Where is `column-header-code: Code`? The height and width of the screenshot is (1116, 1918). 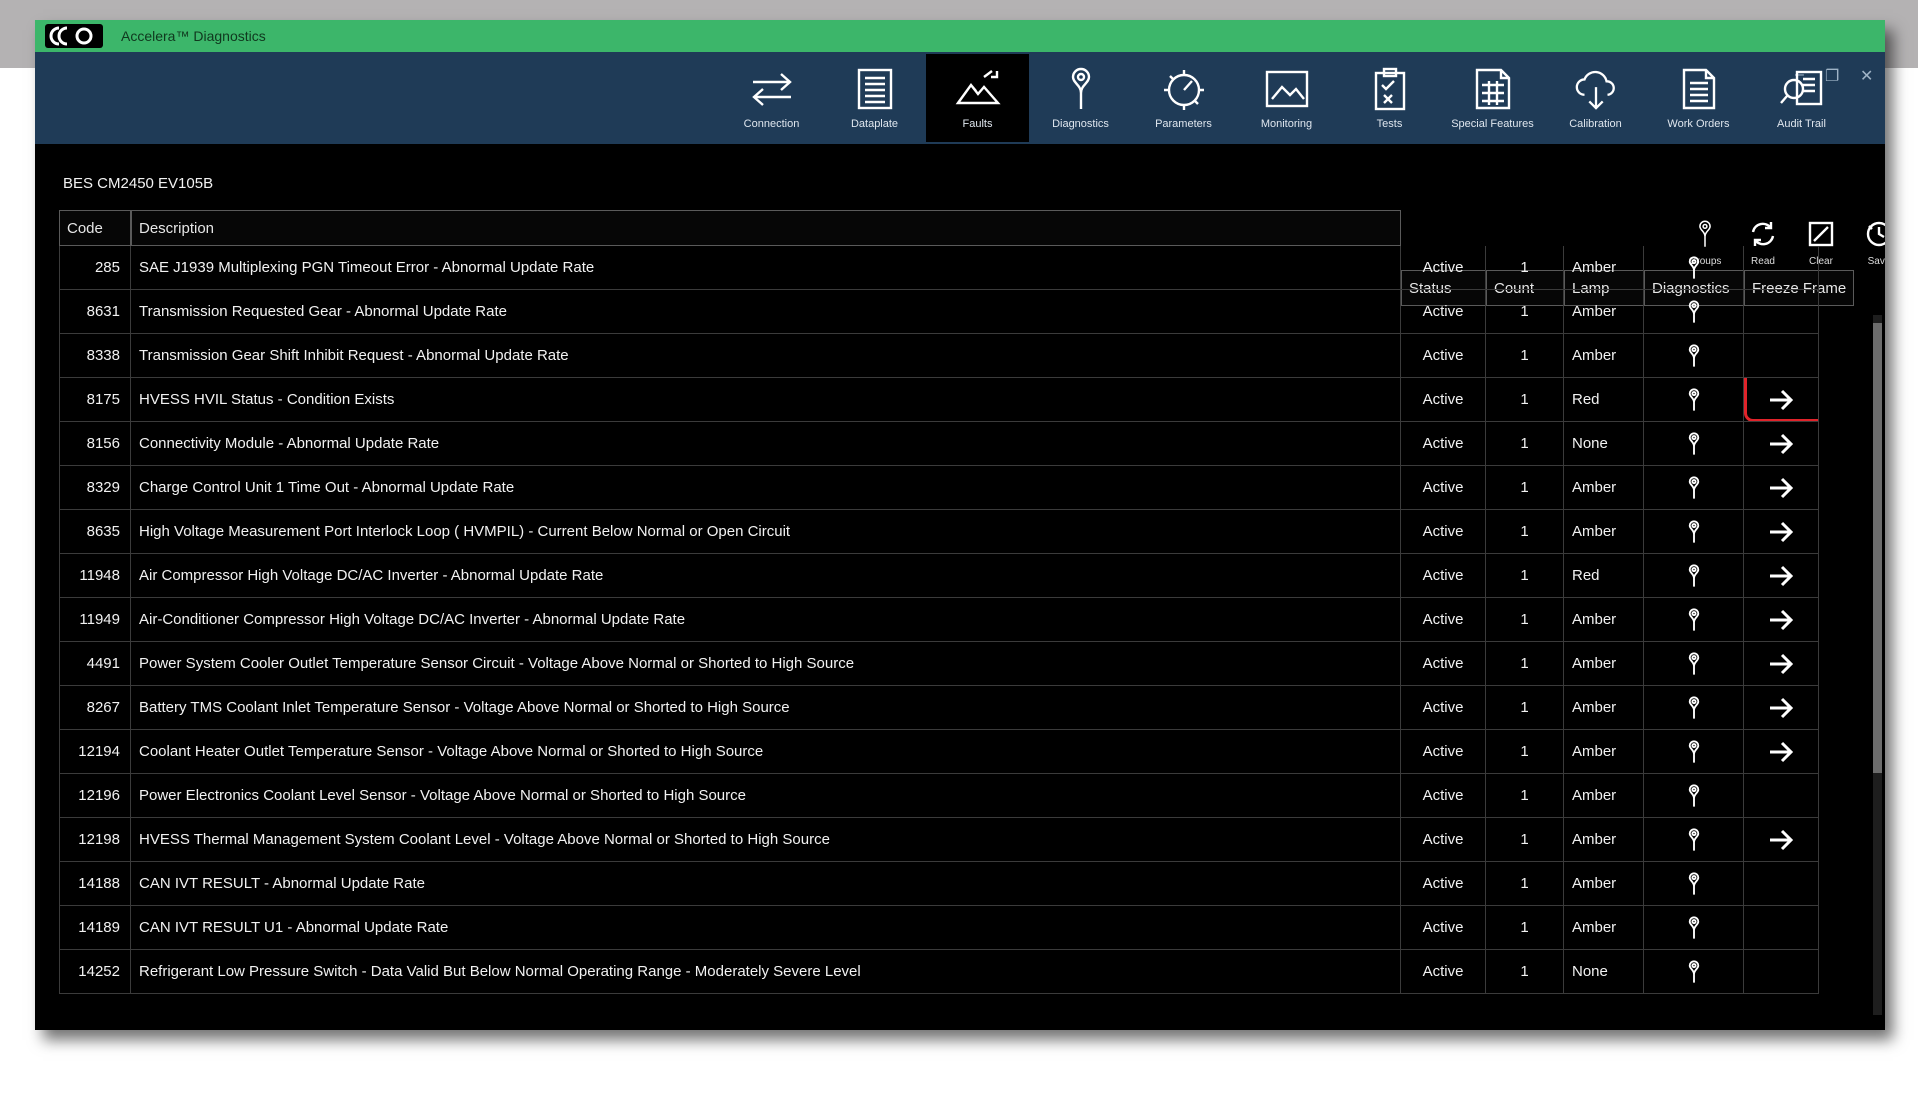
column-header-code: Code is located at coordinates (95, 228).